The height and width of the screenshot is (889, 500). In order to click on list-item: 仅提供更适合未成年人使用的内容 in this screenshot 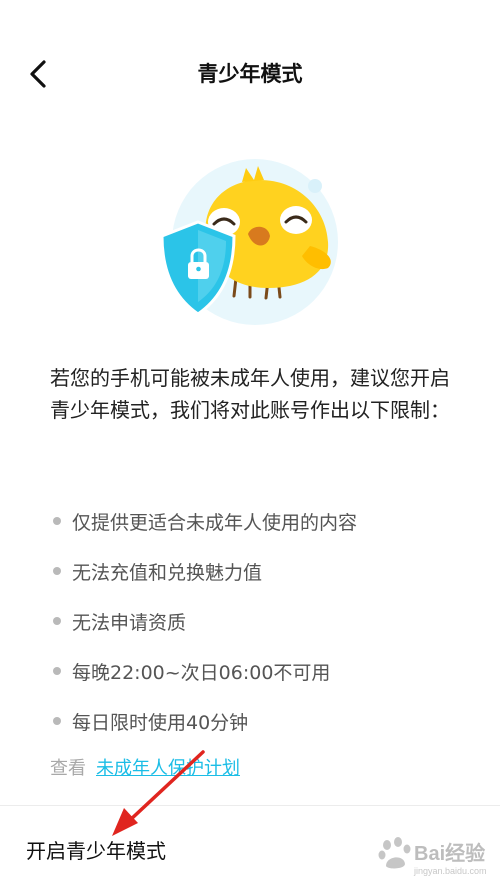, I will do `click(260, 521)`.